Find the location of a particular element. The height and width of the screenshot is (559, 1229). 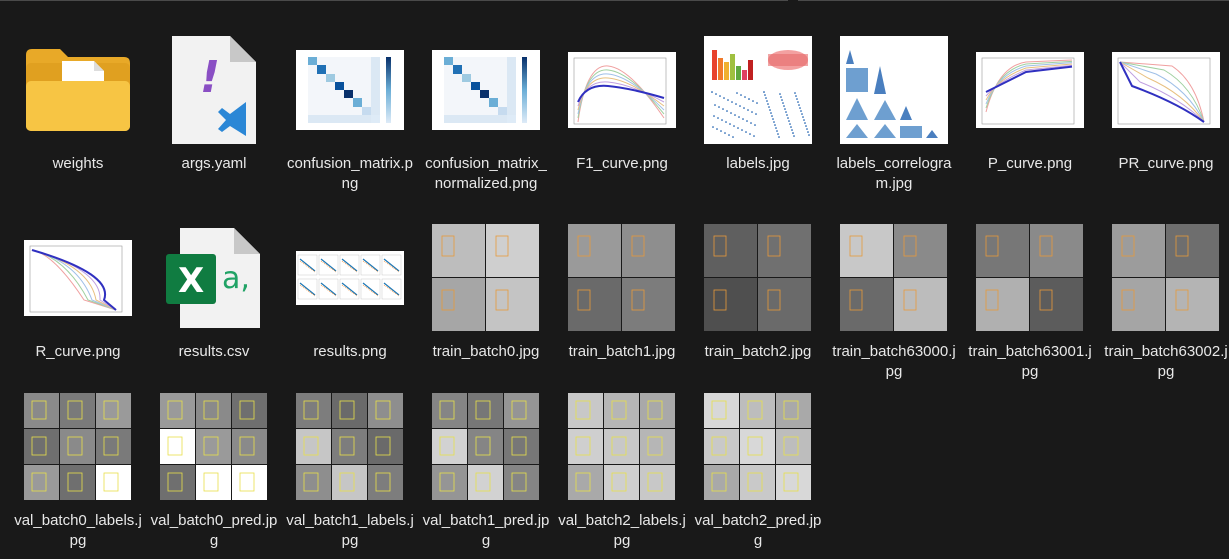

labels-thumbnail is located at coordinates (758, 90).